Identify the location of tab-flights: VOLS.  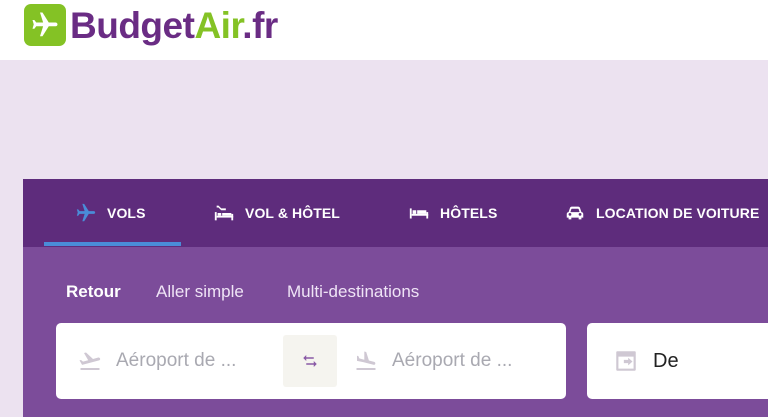
(110, 213).